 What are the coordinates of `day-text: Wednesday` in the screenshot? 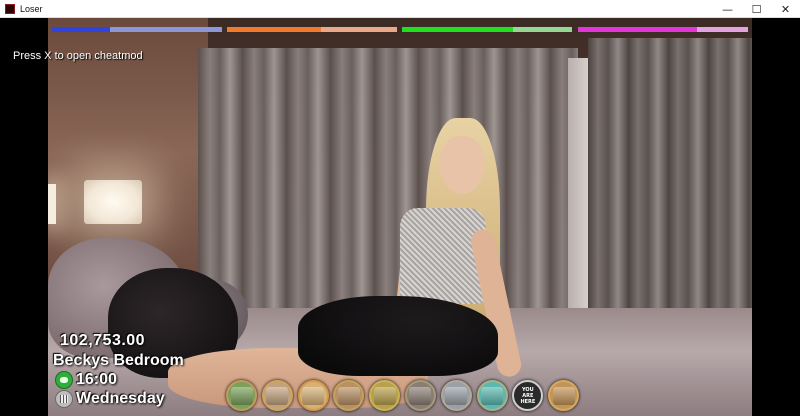 It's located at (120, 398).